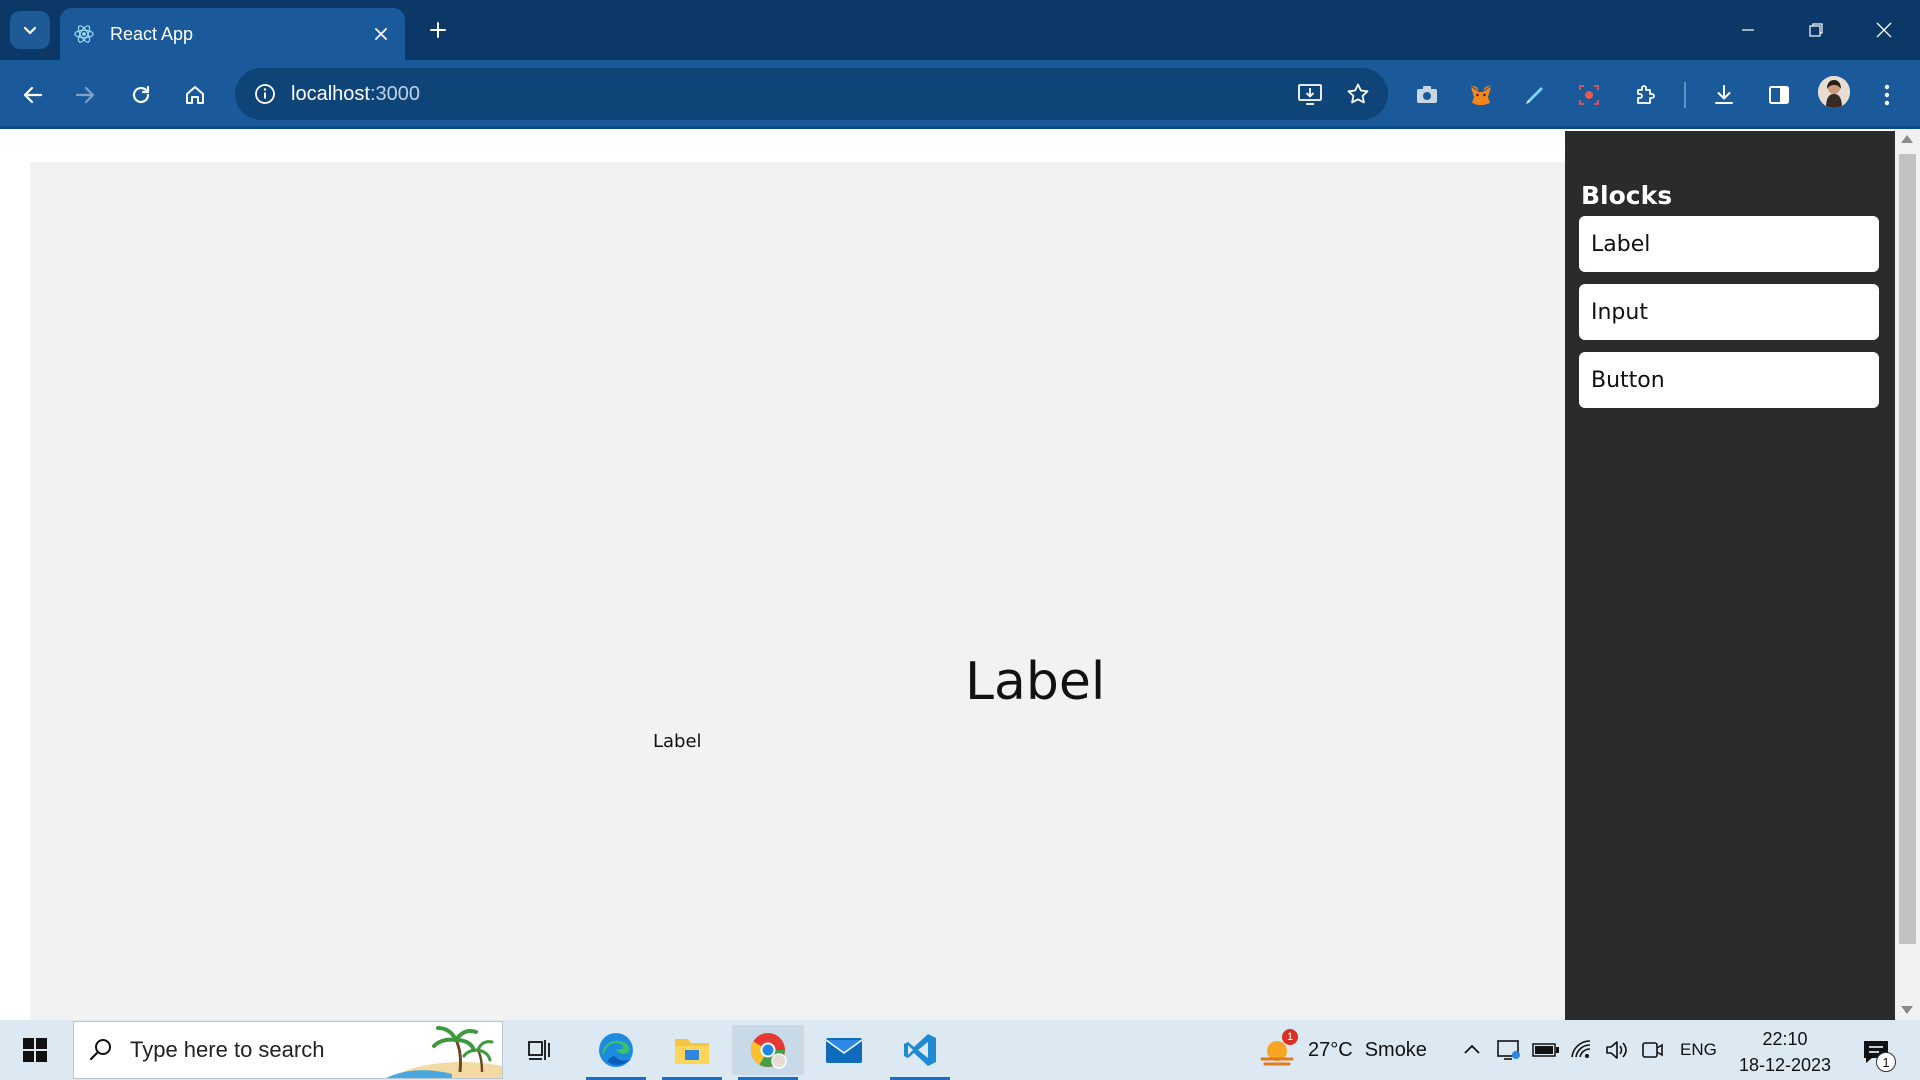 The image size is (1920, 1080). I want to click on camera-icon, so click(1652, 1050).